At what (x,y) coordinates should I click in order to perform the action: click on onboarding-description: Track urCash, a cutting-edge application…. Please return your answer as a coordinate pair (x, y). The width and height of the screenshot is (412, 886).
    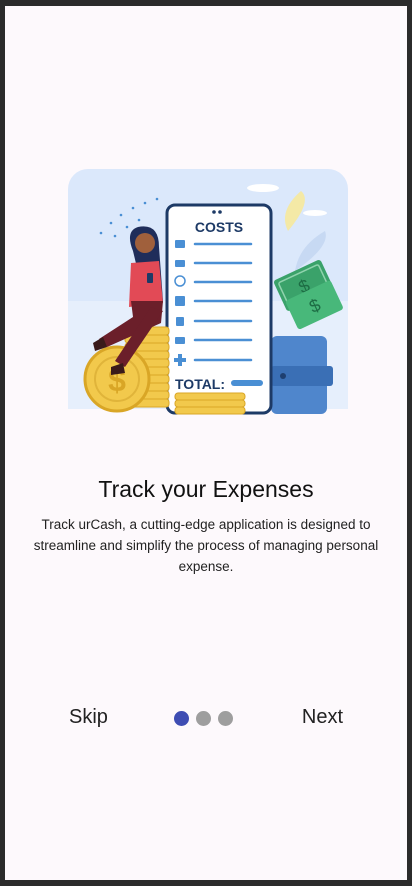
    Looking at the image, I should click on (206, 545).